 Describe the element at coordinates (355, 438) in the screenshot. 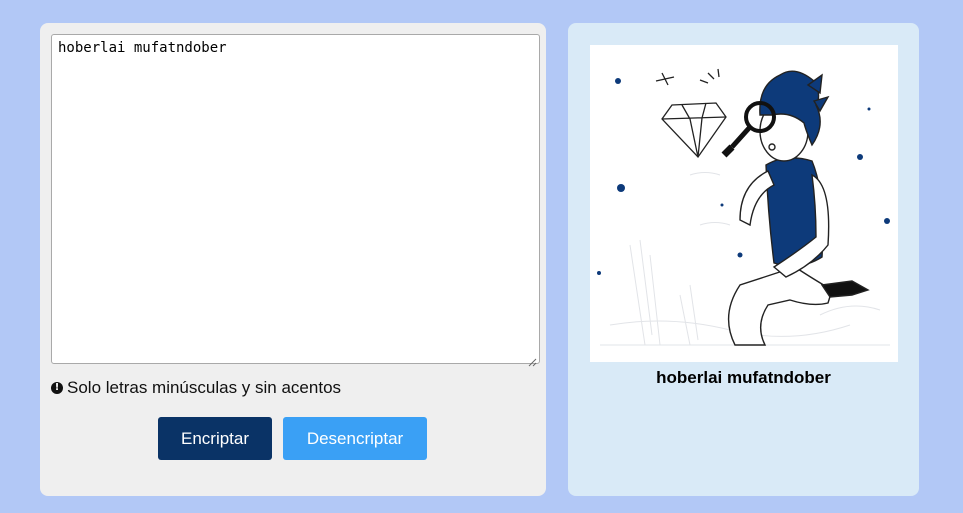

I see `decrypt-button: Desencriptar` at that location.